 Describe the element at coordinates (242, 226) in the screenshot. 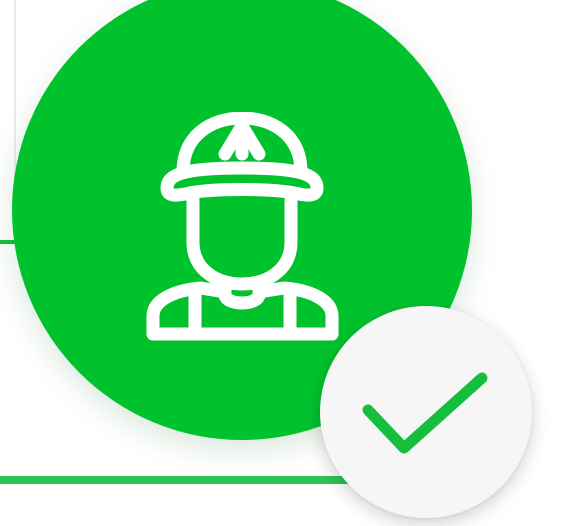

I see `worker-icon` at that location.